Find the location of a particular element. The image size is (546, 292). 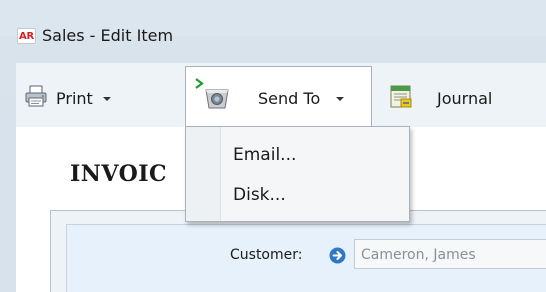

customer-value: Cameron, James is located at coordinates (418, 255).